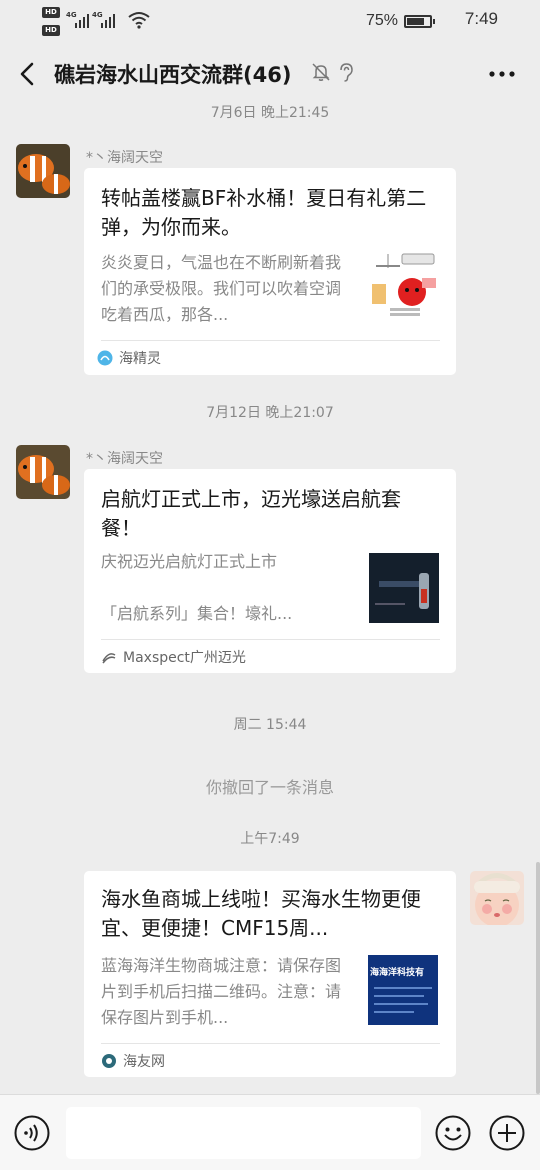 The height and width of the screenshot is (1170, 540). I want to click on back-icon, so click(29, 74).